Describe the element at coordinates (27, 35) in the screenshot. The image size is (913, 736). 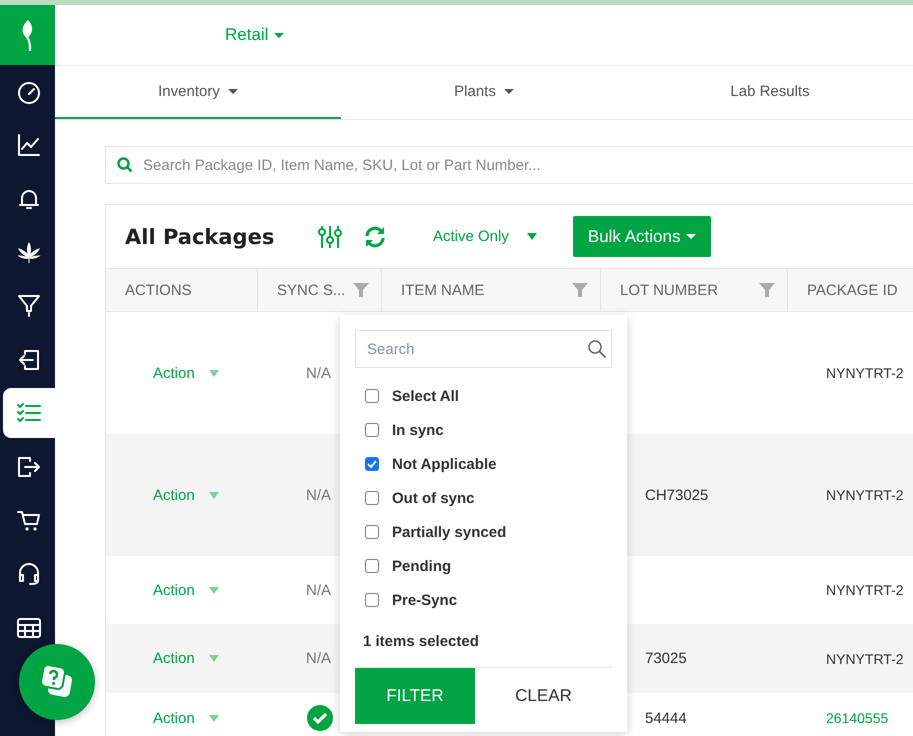
I see `logo` at that location.